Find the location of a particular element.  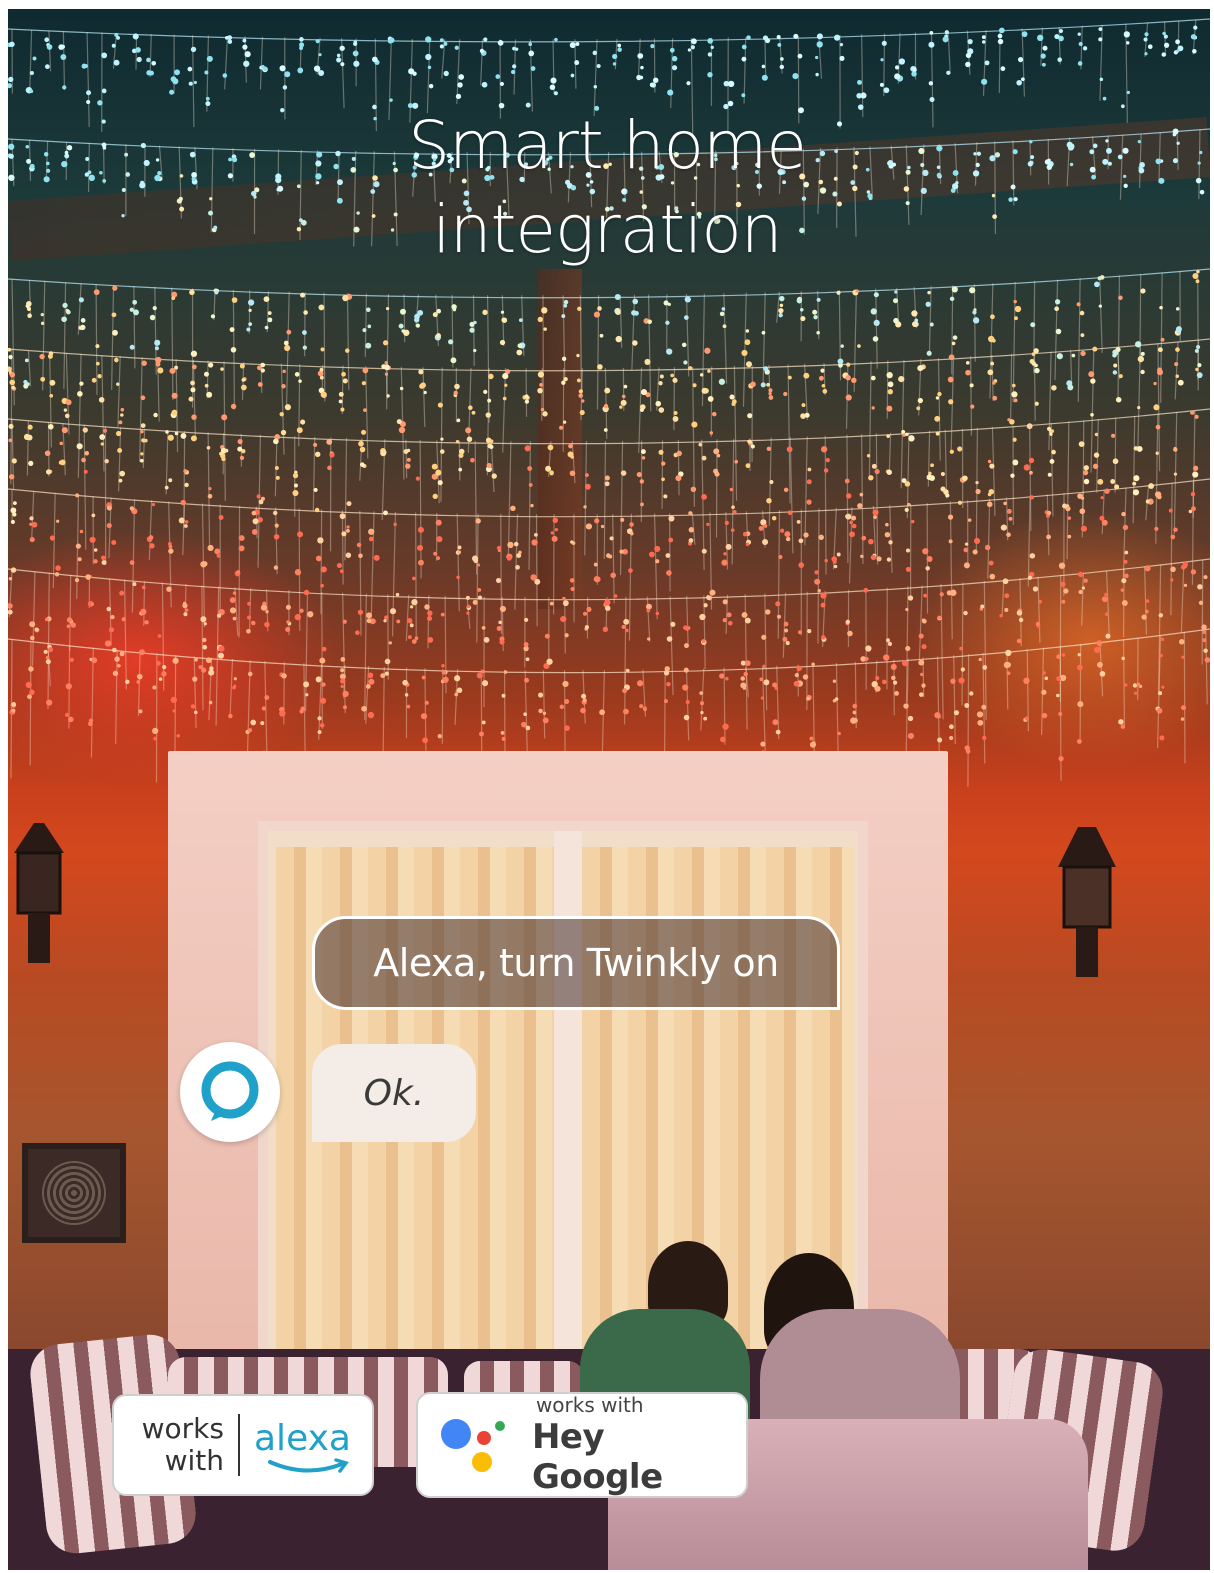

wall-lamp-right is located at coordinates (1087, 902).